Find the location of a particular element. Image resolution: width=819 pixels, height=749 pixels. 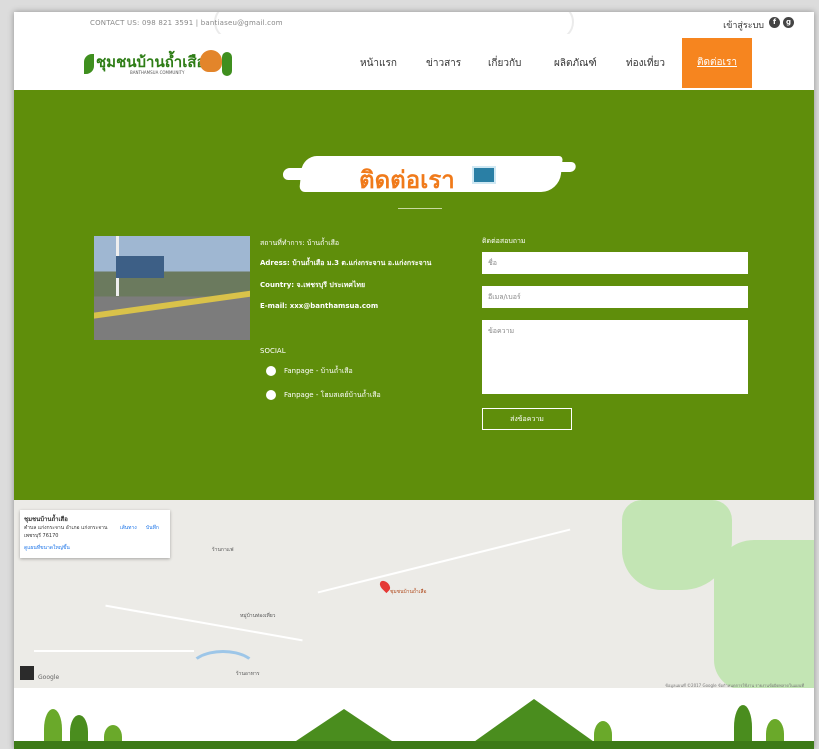

site-logo: ชุมชนบ้านถ้ำเสือ BANTHAMSUA COMMUNITY is located at coordinates (159, 63).